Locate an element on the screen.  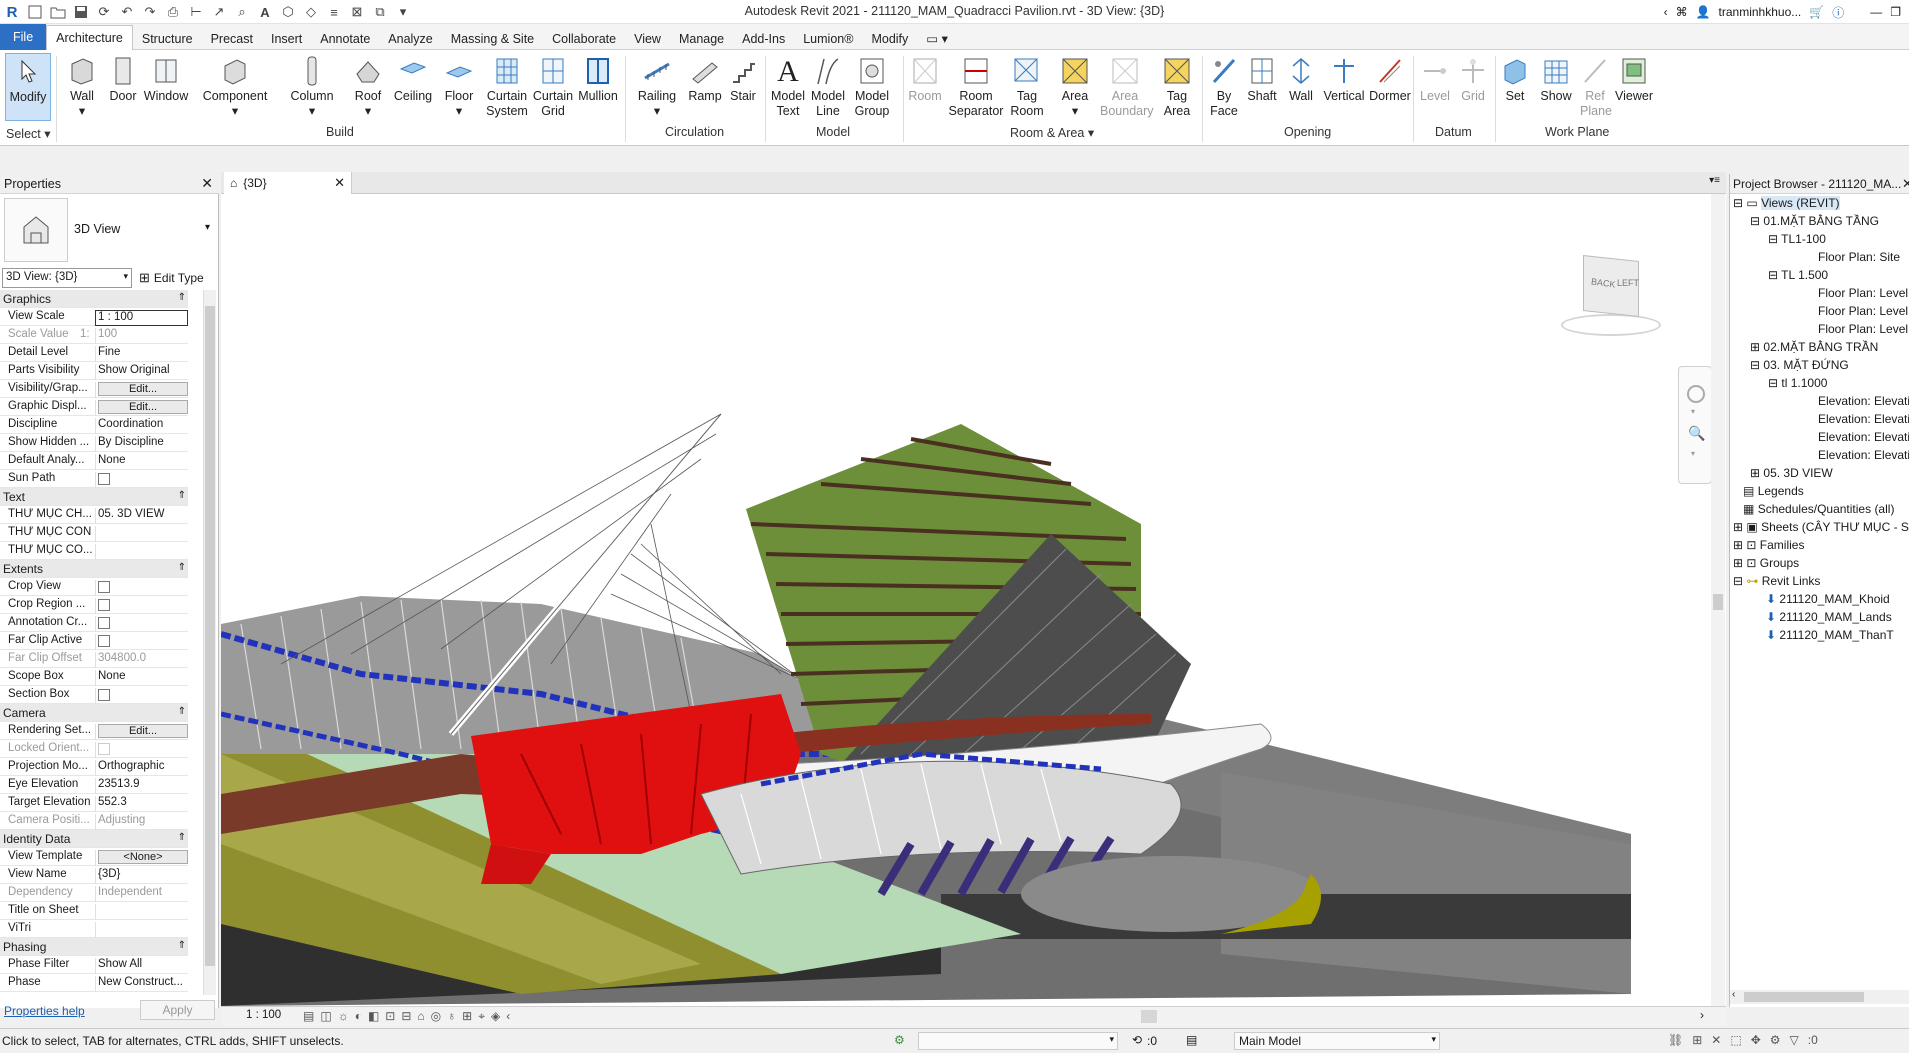
tab-massing-site: Massing & Site is located at coordinates (492, 39).